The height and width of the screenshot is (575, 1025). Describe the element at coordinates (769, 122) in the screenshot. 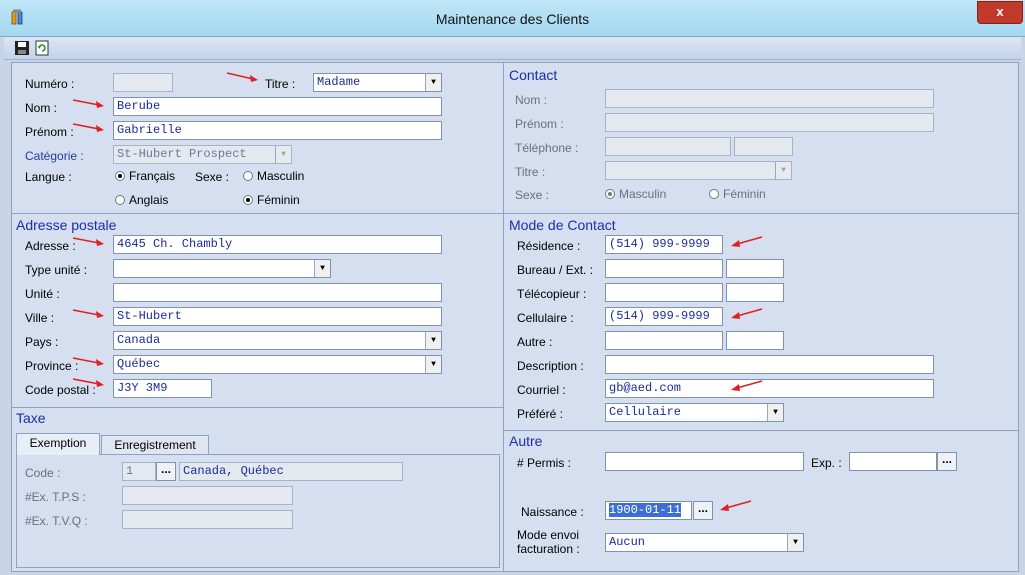

I see `contact-prenom-field` at that location.